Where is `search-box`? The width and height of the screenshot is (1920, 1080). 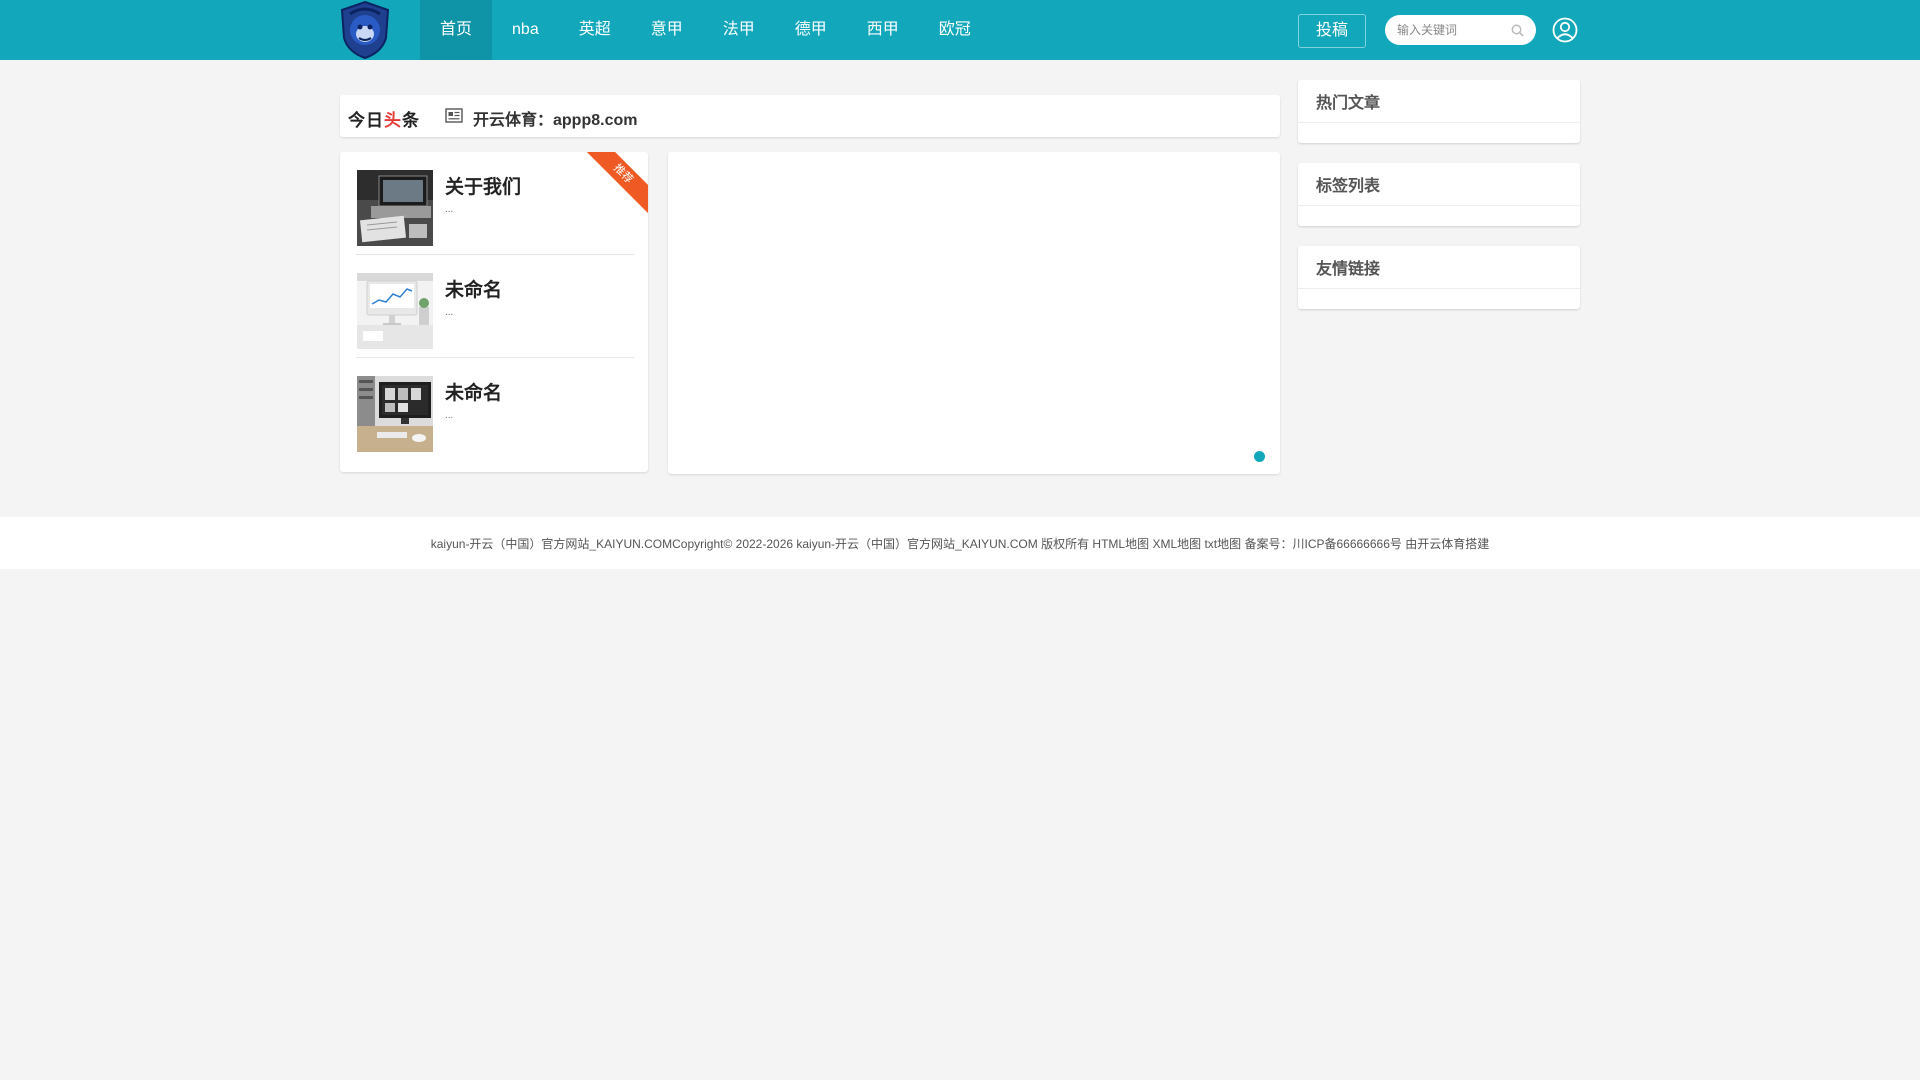
search-box is located at coordinates (1460, 30).